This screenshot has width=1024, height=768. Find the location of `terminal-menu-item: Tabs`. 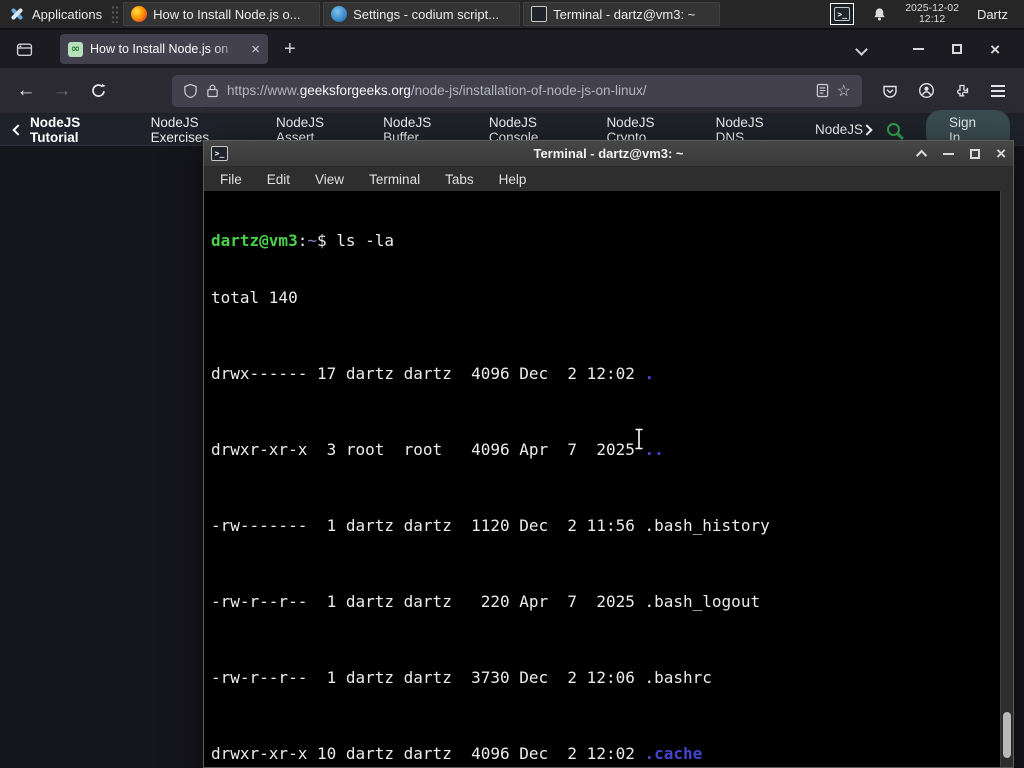

terminal-menu-item: Tabs is located at coordinates (459, 179).